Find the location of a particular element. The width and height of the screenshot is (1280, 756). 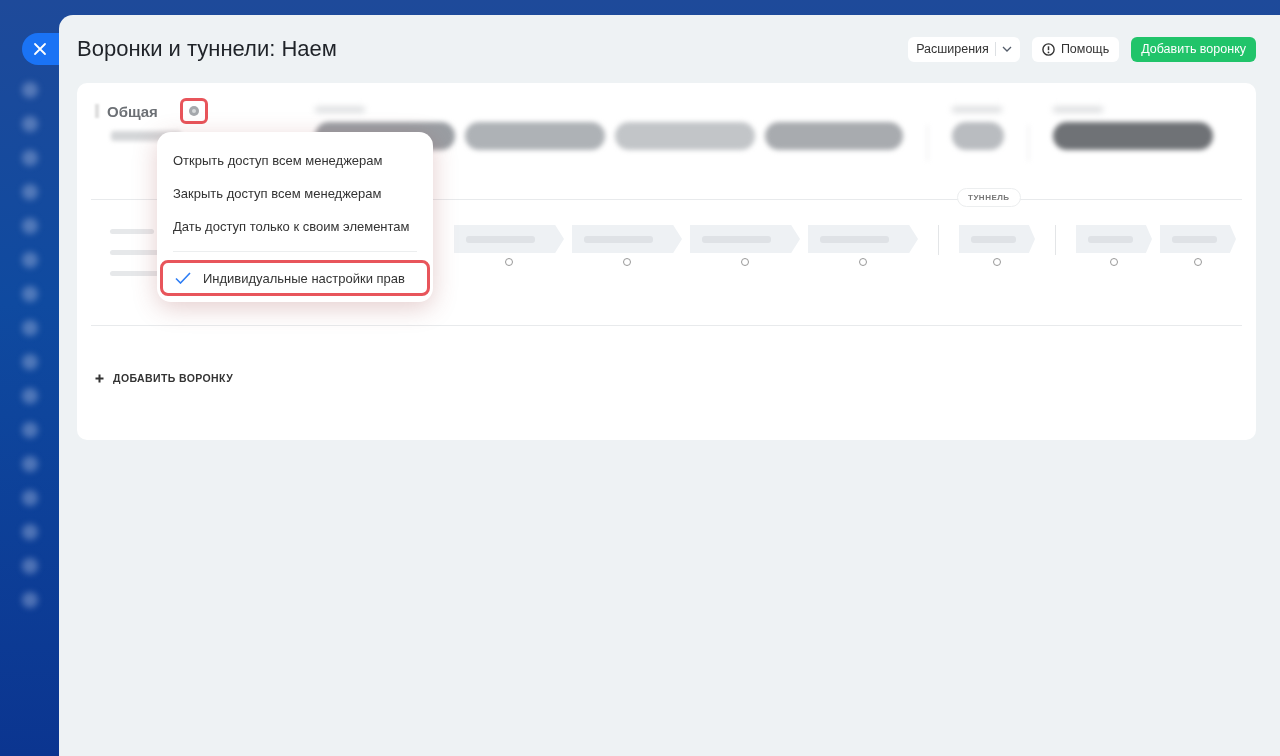

info-icon is located at coordinates (1048, 49).